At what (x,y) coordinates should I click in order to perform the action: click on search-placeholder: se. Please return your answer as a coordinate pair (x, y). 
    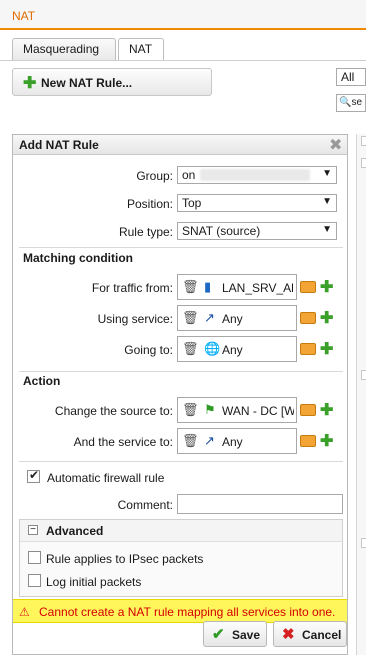
    Looking at the image, I should click on (357, 102).